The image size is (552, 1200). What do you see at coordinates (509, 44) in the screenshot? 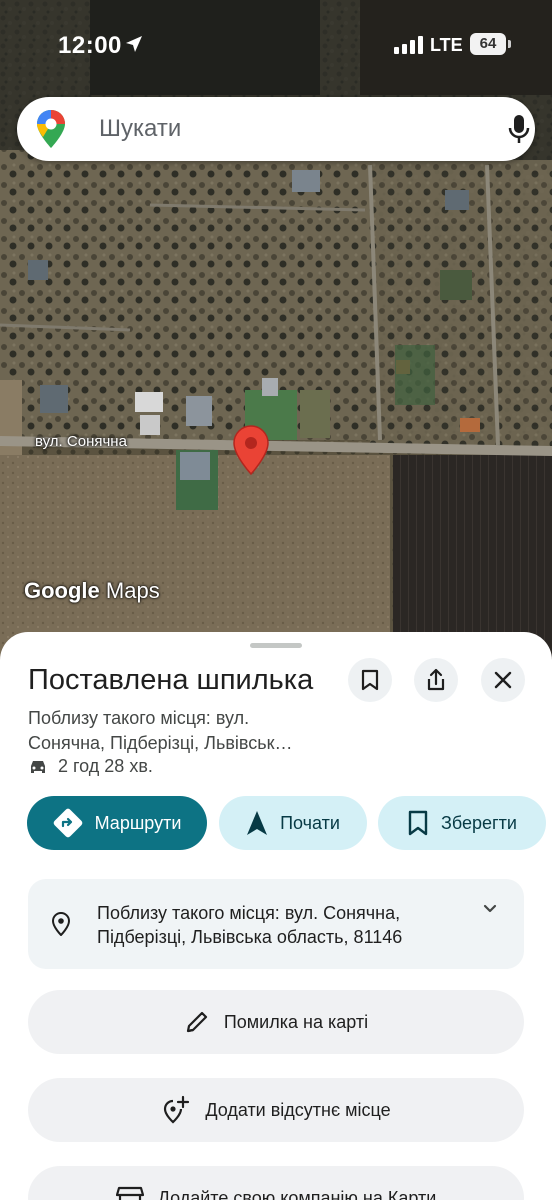
I see `battery-tip` at bounding box center [509, 44].